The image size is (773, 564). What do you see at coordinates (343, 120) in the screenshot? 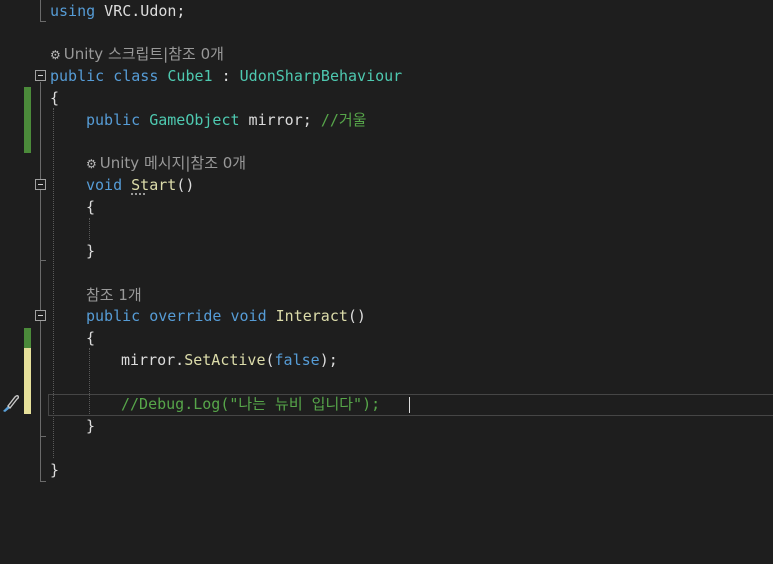
I see `comment: //거울` at bounding box center [343, 120].